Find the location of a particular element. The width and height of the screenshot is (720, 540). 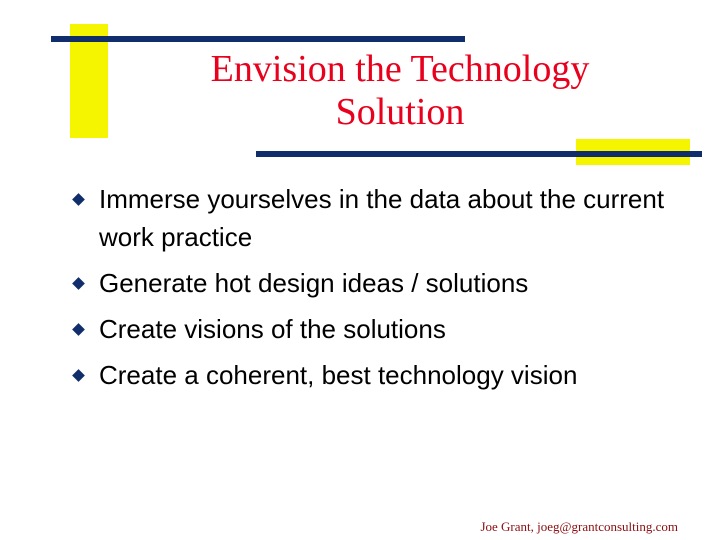

bullet-item: Create visions of the solutions is located at coordinates (380, 329).